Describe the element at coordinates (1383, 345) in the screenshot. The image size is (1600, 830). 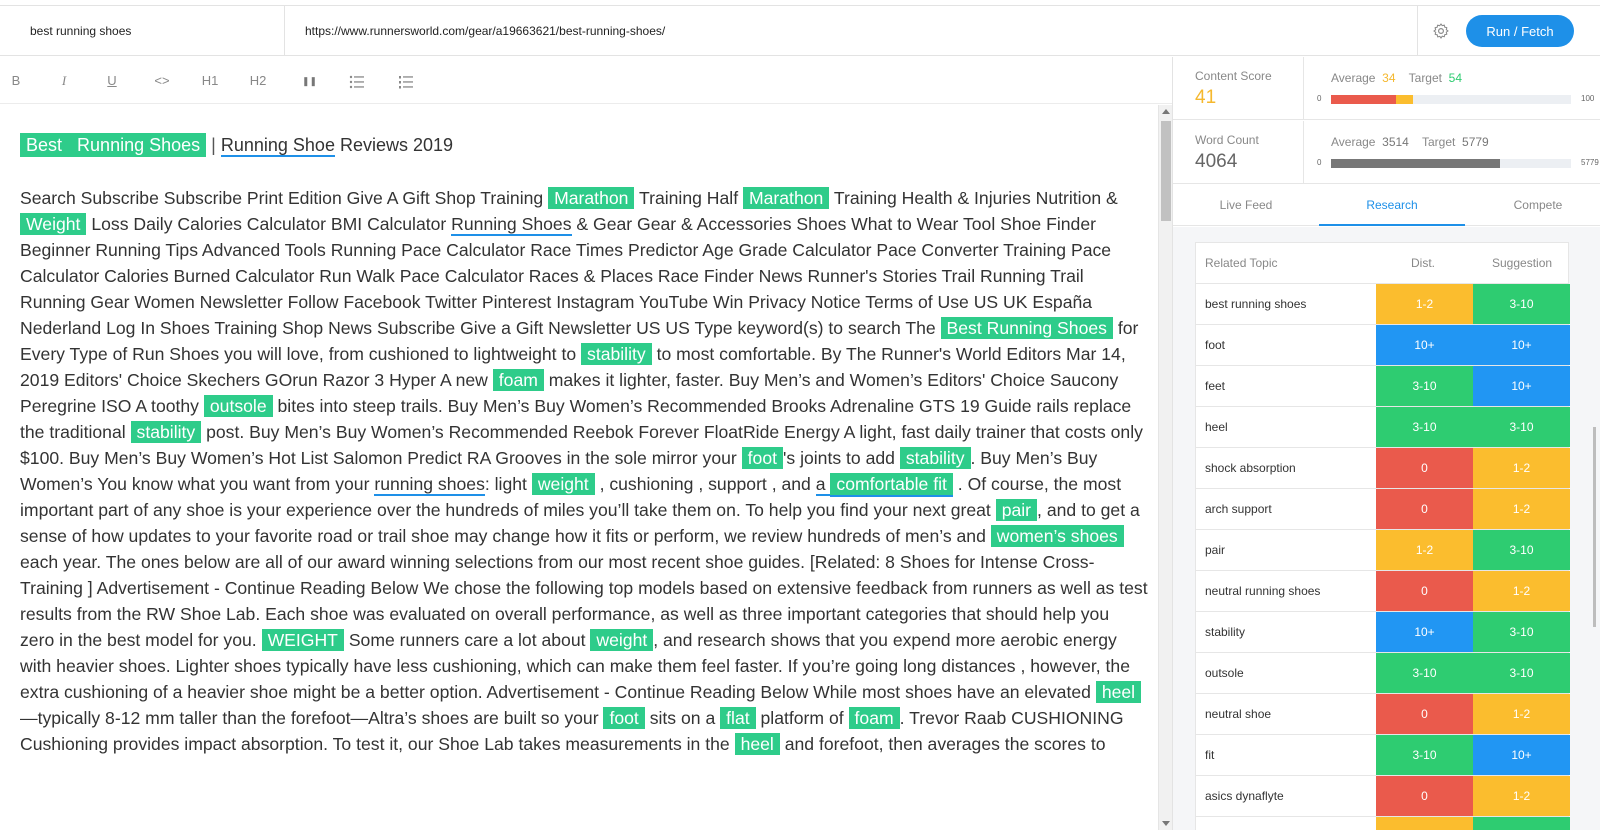
I see `table-row: foot 10+ 10+` at that location.